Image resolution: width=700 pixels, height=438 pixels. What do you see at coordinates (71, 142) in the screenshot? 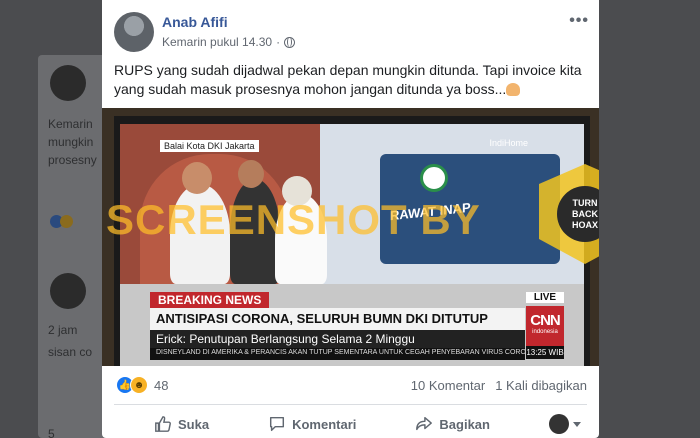
I see `background-text: mungkin` at bounding box center [71, 142].